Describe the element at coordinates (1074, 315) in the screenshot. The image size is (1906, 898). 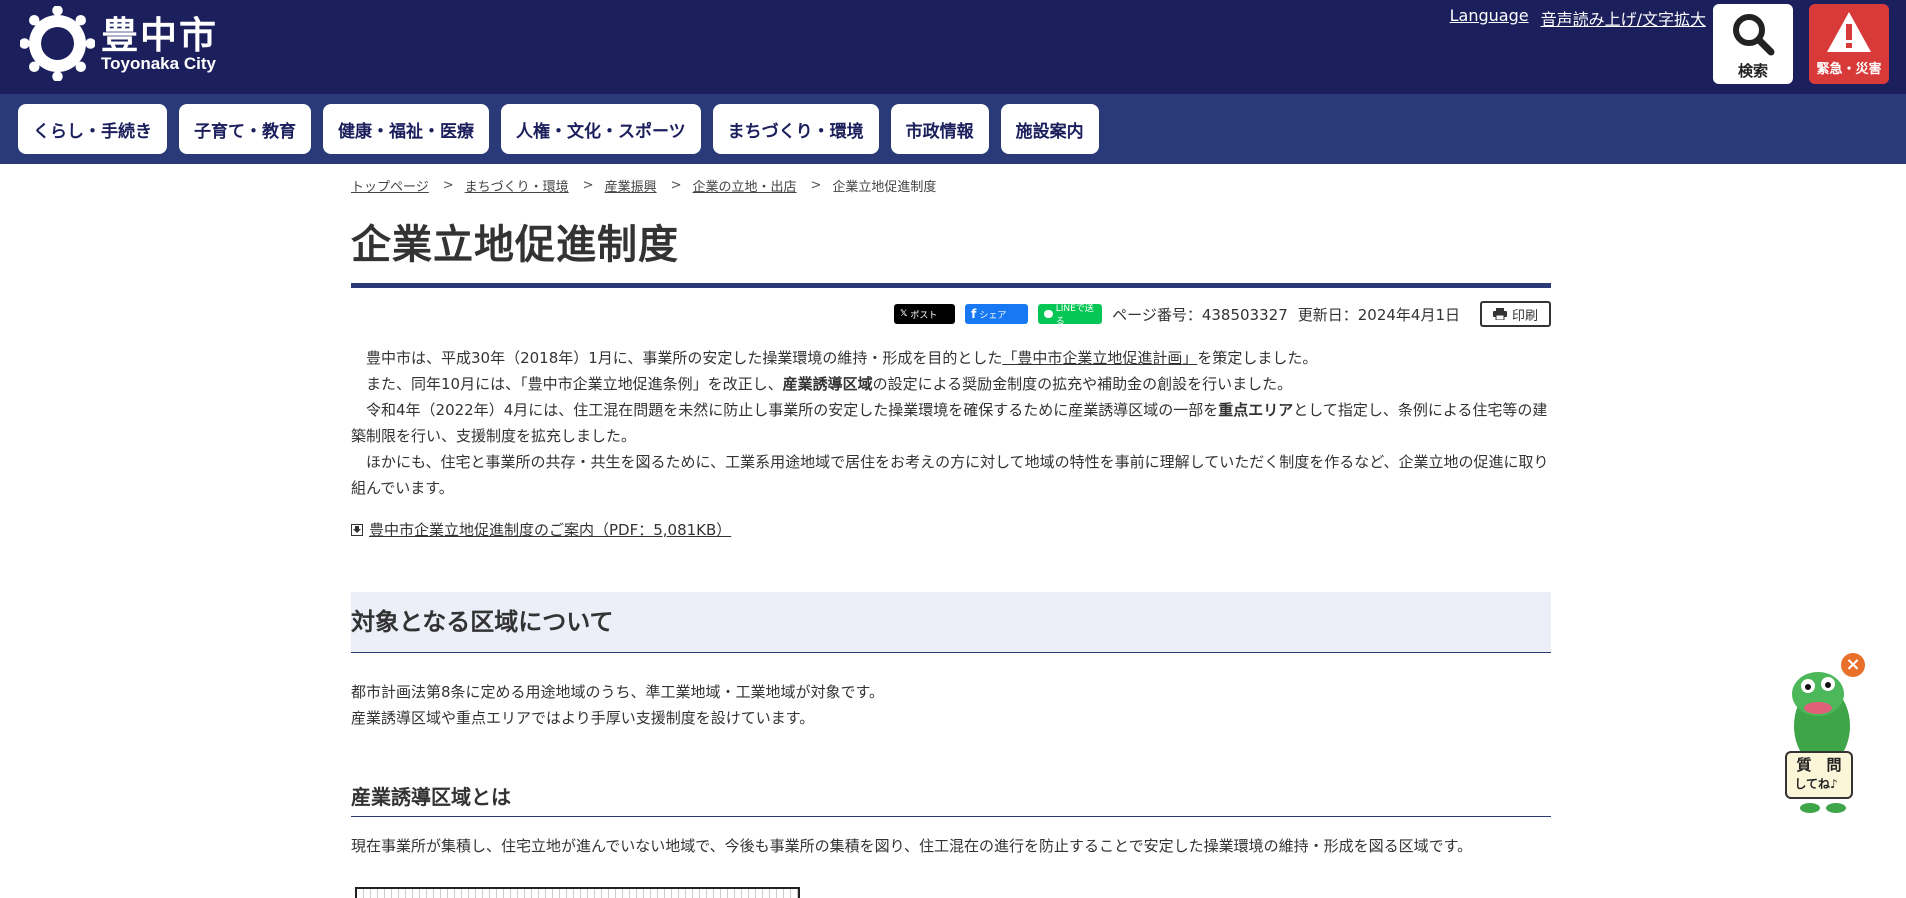
I see `share-line-label: LINEで送る` at that location.